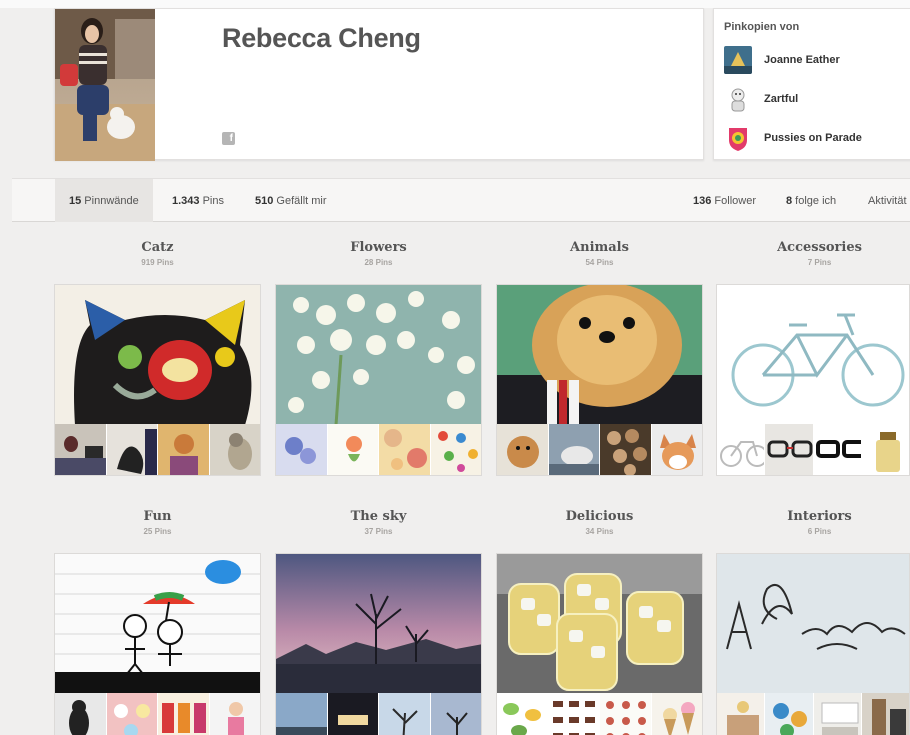 The height and width of the screenshot is (735, 910). What do you see at coordinates (378, 247) in the screenshot?
I see `board-title: Flowers` at bounding box center [378, 247].